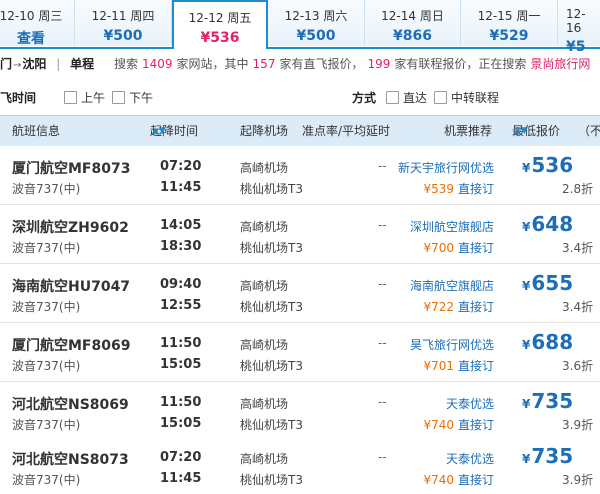  Describe the element at coordinates (466, 98) in the screenshot. I see `filter-transfer: 中转联程` at that location.